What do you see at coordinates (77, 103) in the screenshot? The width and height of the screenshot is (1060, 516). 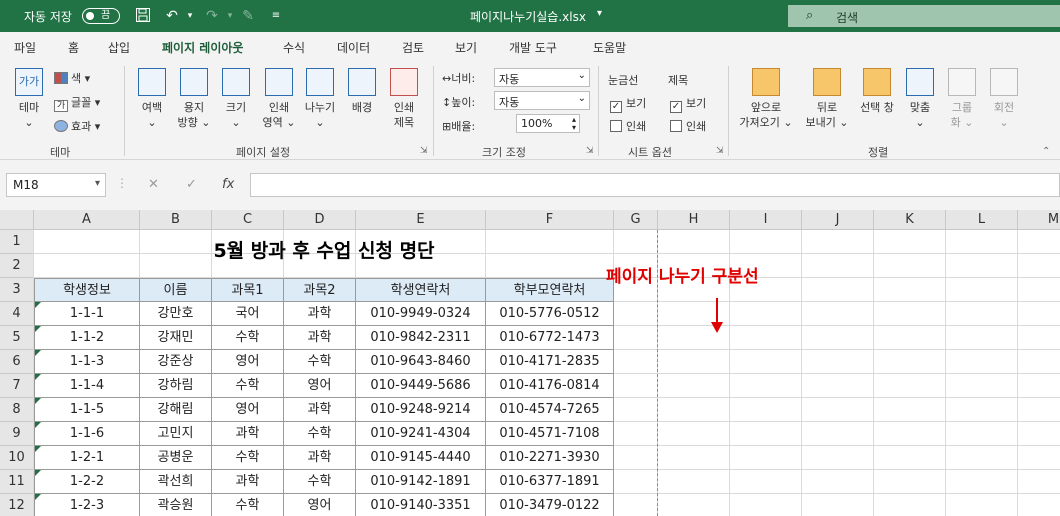 I see `theme-fonts-button: 가 글꼴 ▾` at bounding box center [77, 103].